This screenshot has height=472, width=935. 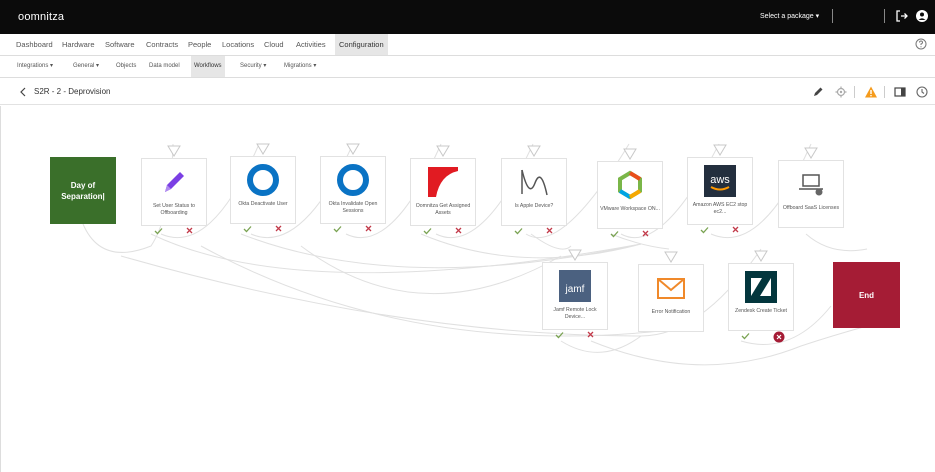 I want to click on subnav-security: Security ▾, so click(x=253, y=66).